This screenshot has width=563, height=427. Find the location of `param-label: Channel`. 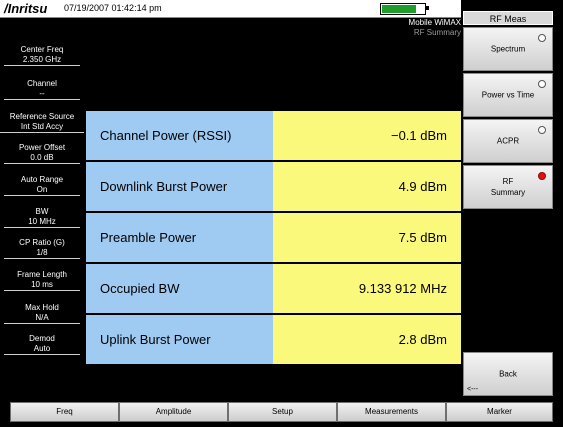

param-label: Channel is located at coordinates (42, 83).